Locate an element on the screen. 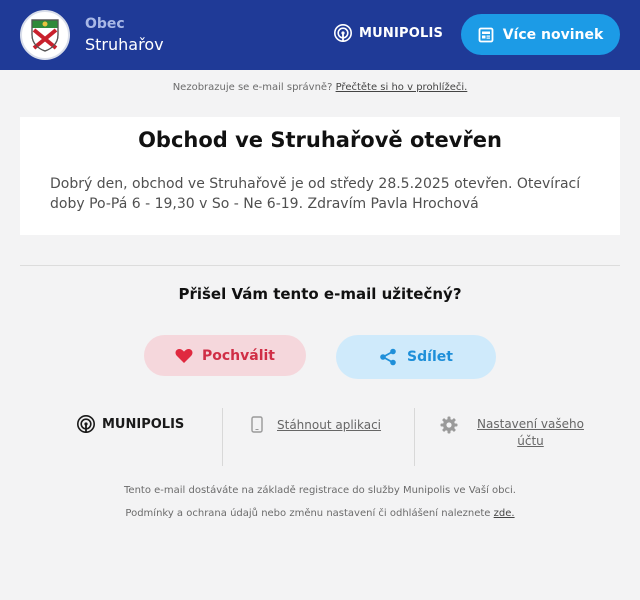 This screenshot has height=600, width=640. share-label: Sdílet is located at coordinates (430, 357).